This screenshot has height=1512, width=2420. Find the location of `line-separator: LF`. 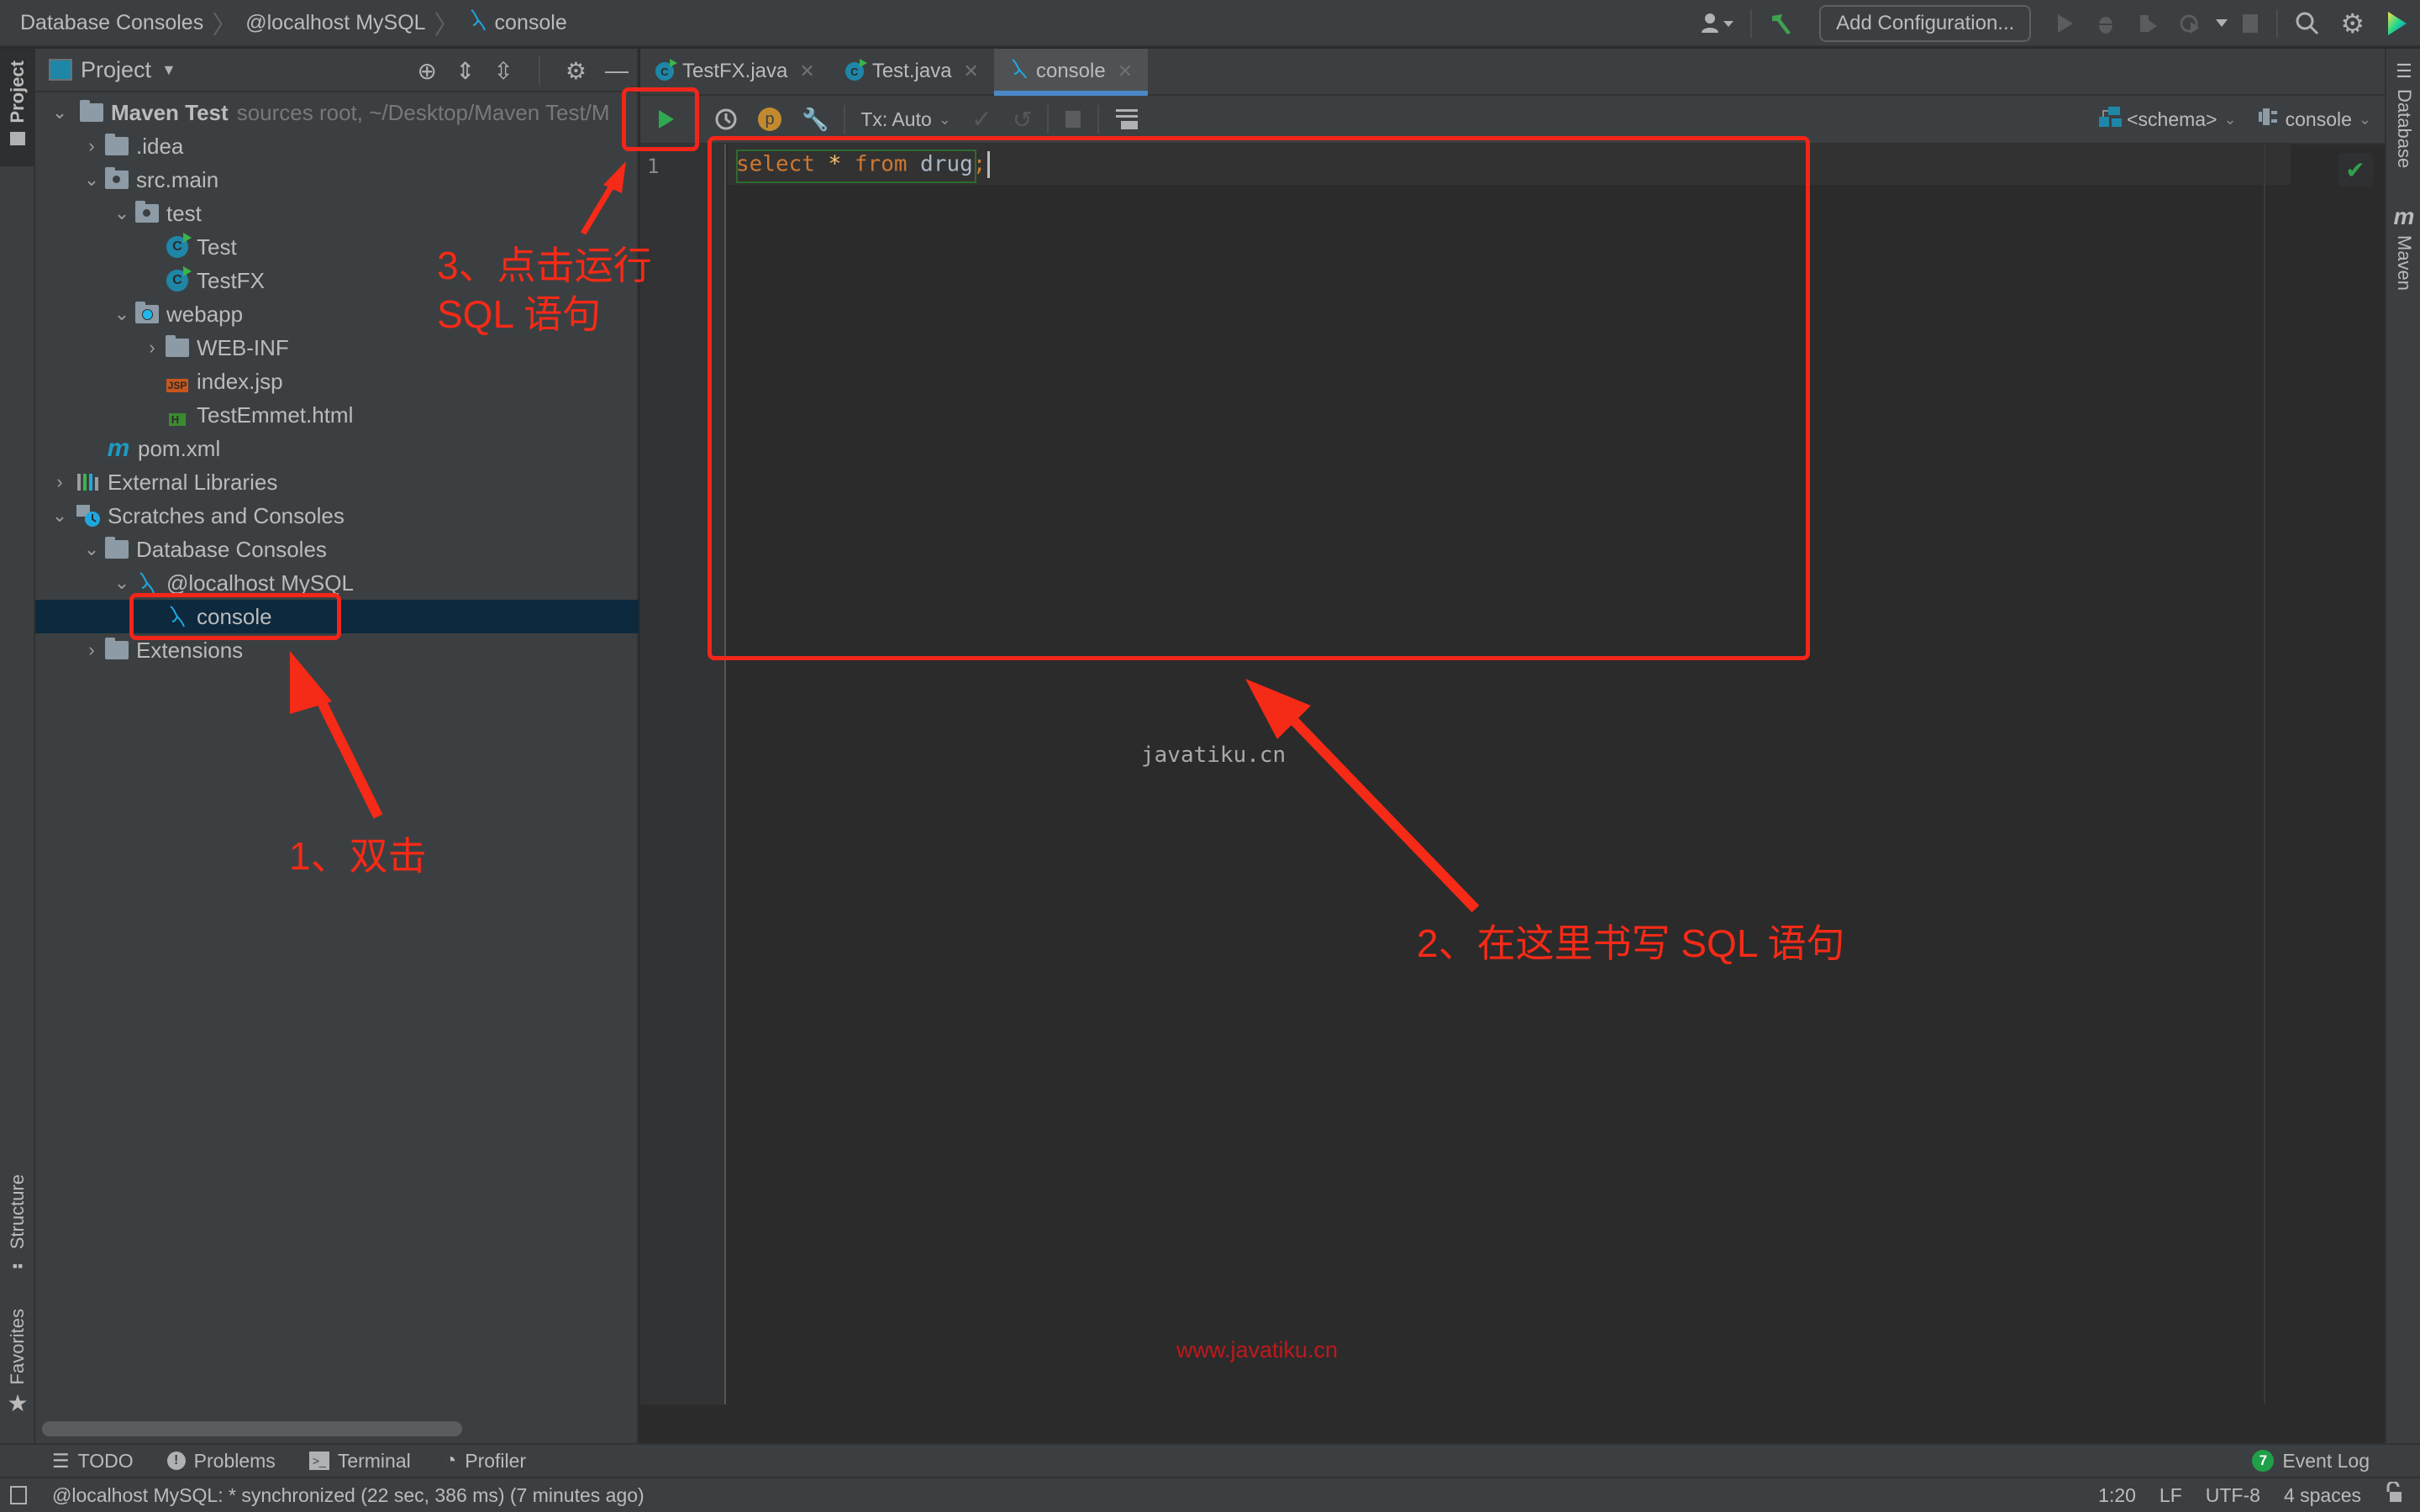

line-separator: LF is located at coordinates (2171, 1495).